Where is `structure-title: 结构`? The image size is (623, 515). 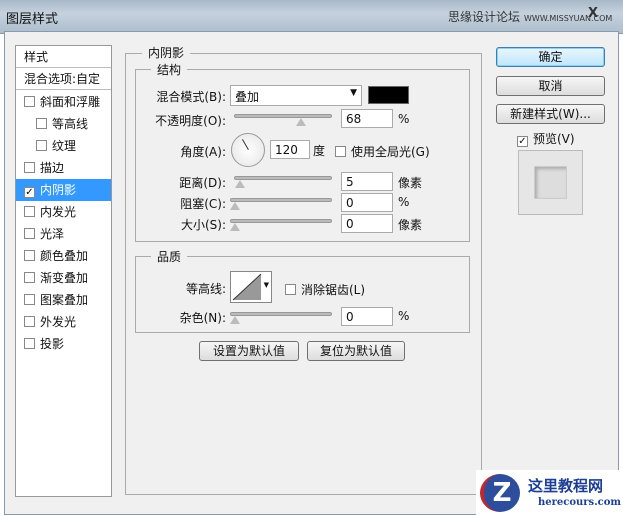
structure-title: 结构 is located at coordinates (169, 69).